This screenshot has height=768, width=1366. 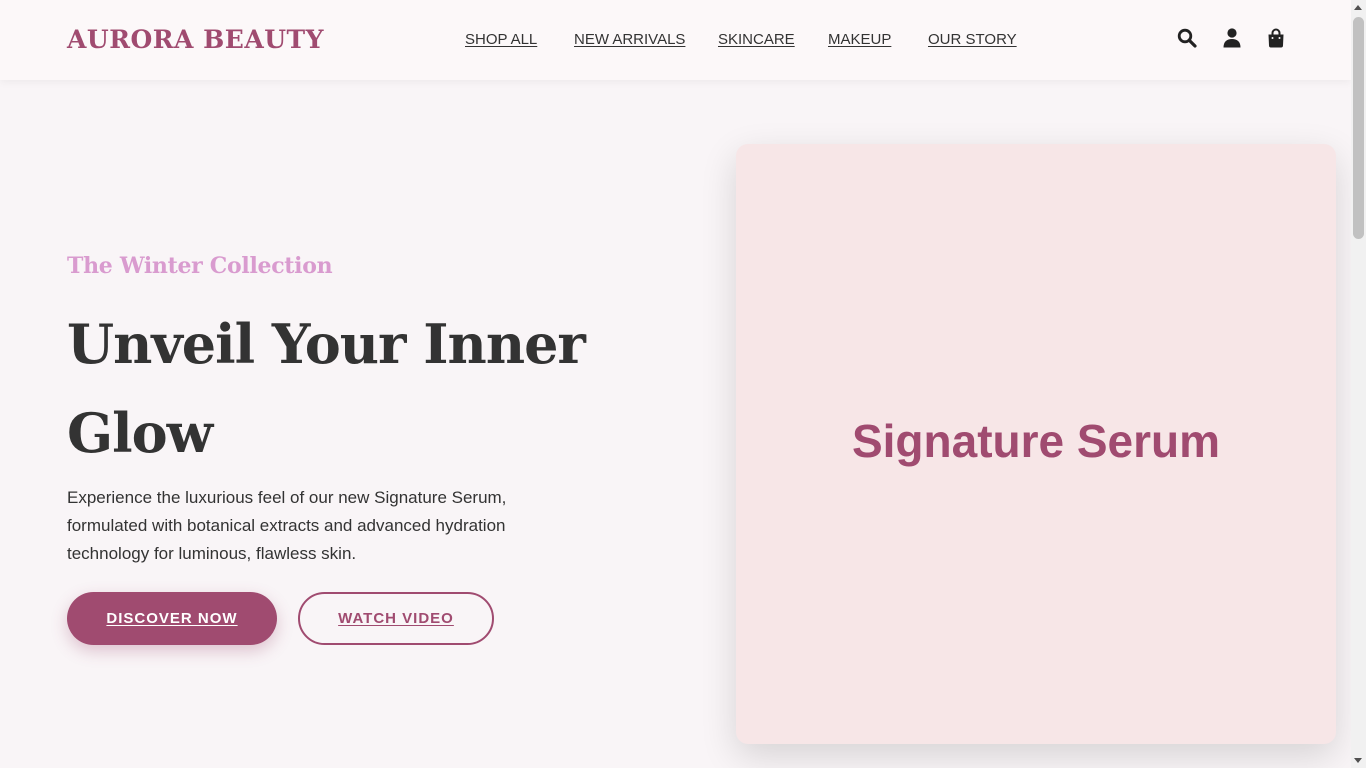 I want to click on brand-logo: AURORA BEAUTY, so click(x=195, y=39).